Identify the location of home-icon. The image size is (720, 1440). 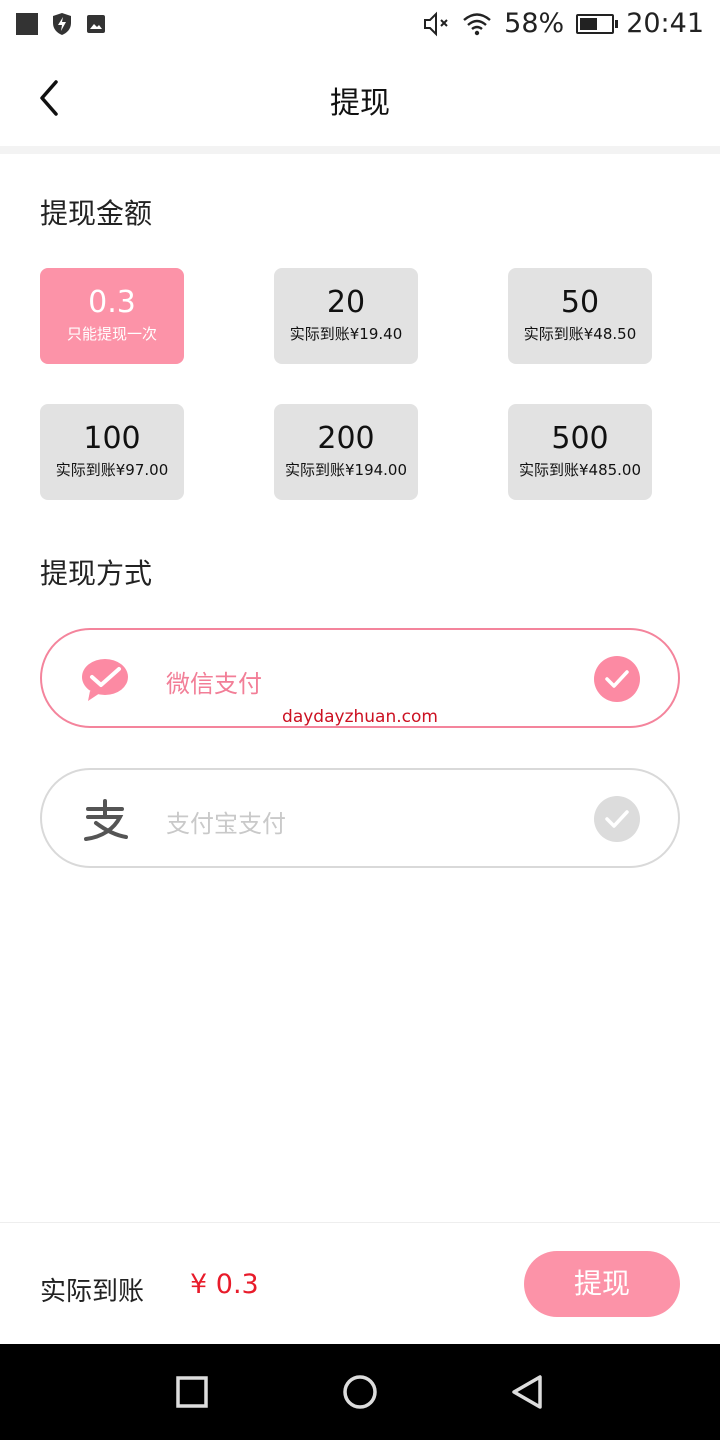
(360, 1392).